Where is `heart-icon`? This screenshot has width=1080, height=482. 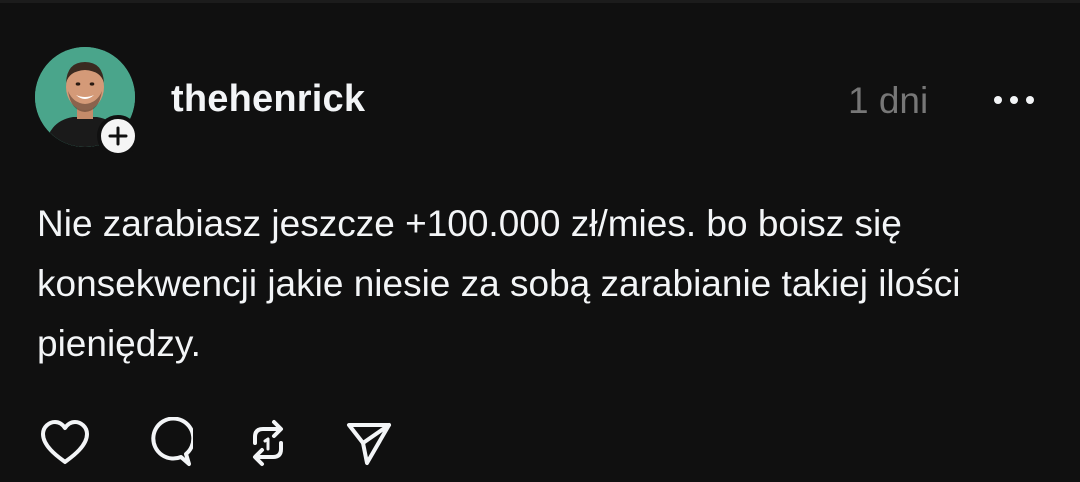
heart-icon is located at coordinates (65, 442).